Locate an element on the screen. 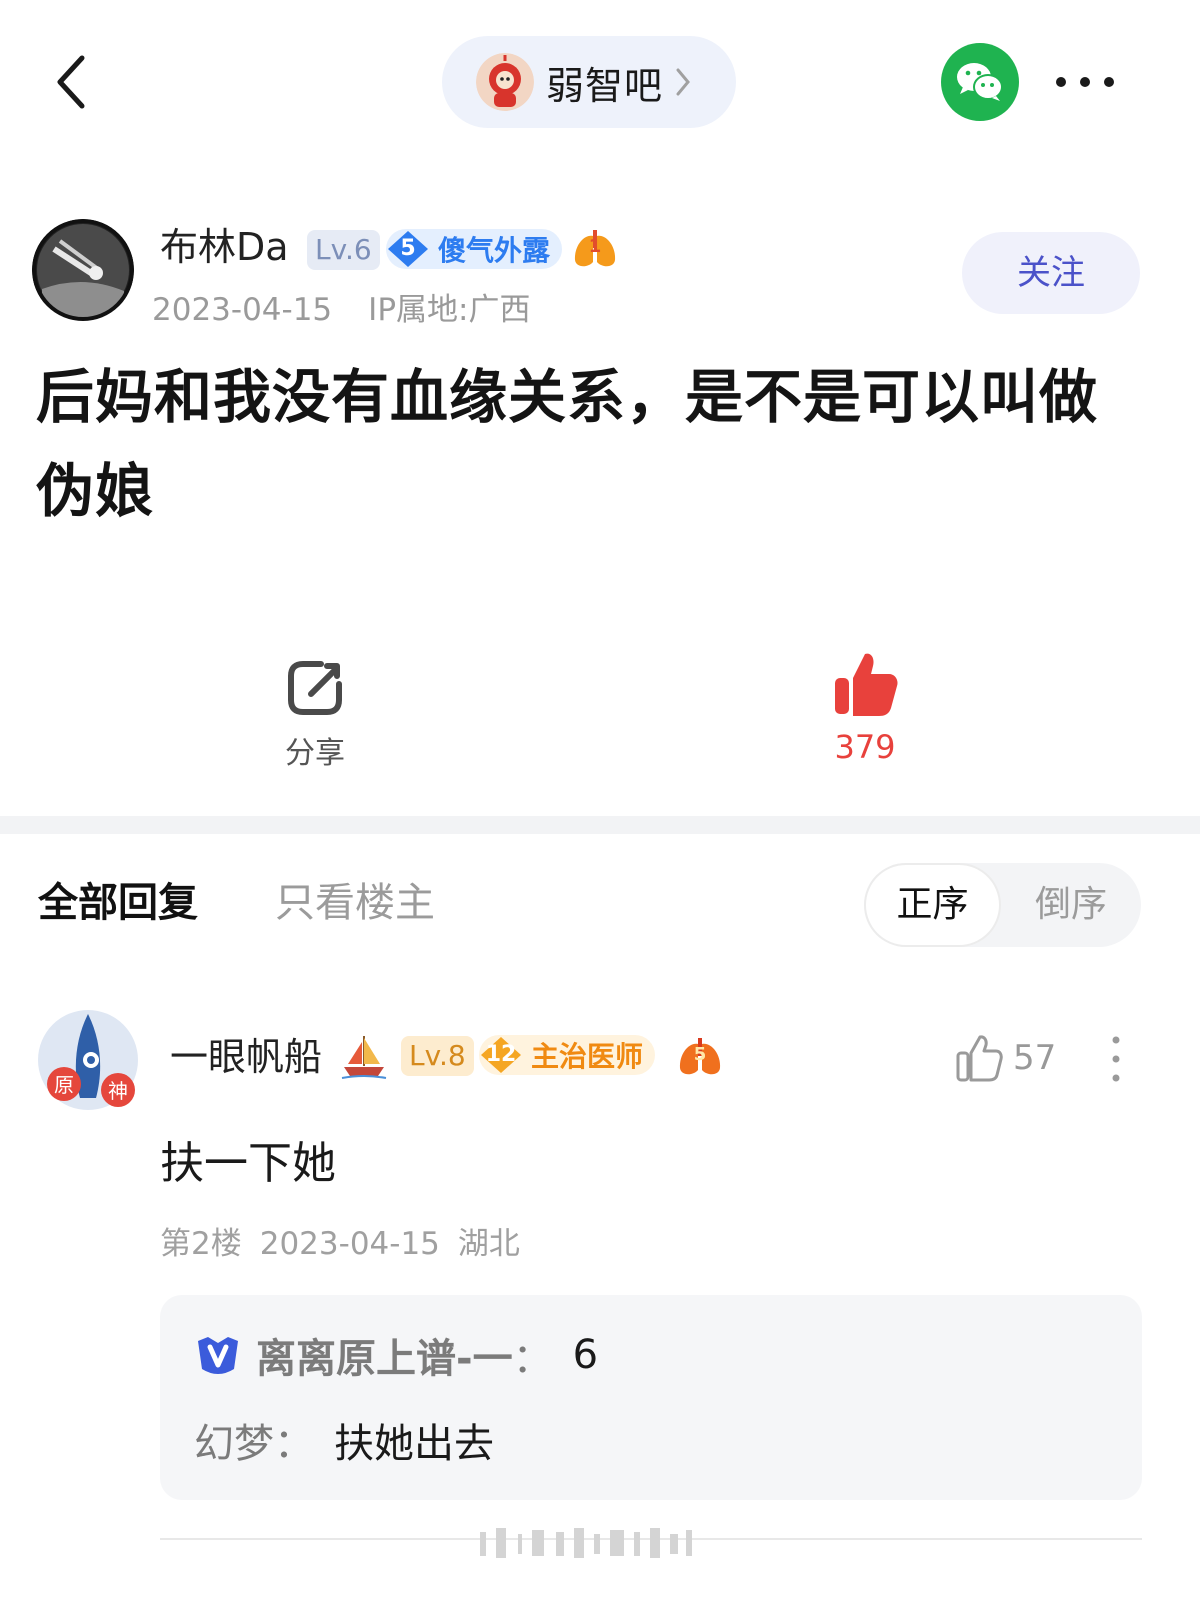 The width and height of the screenshot is (1200, 1597). sub-reply: 幻梦 ： 扶她出去 is located at coordinates (344, 1440).